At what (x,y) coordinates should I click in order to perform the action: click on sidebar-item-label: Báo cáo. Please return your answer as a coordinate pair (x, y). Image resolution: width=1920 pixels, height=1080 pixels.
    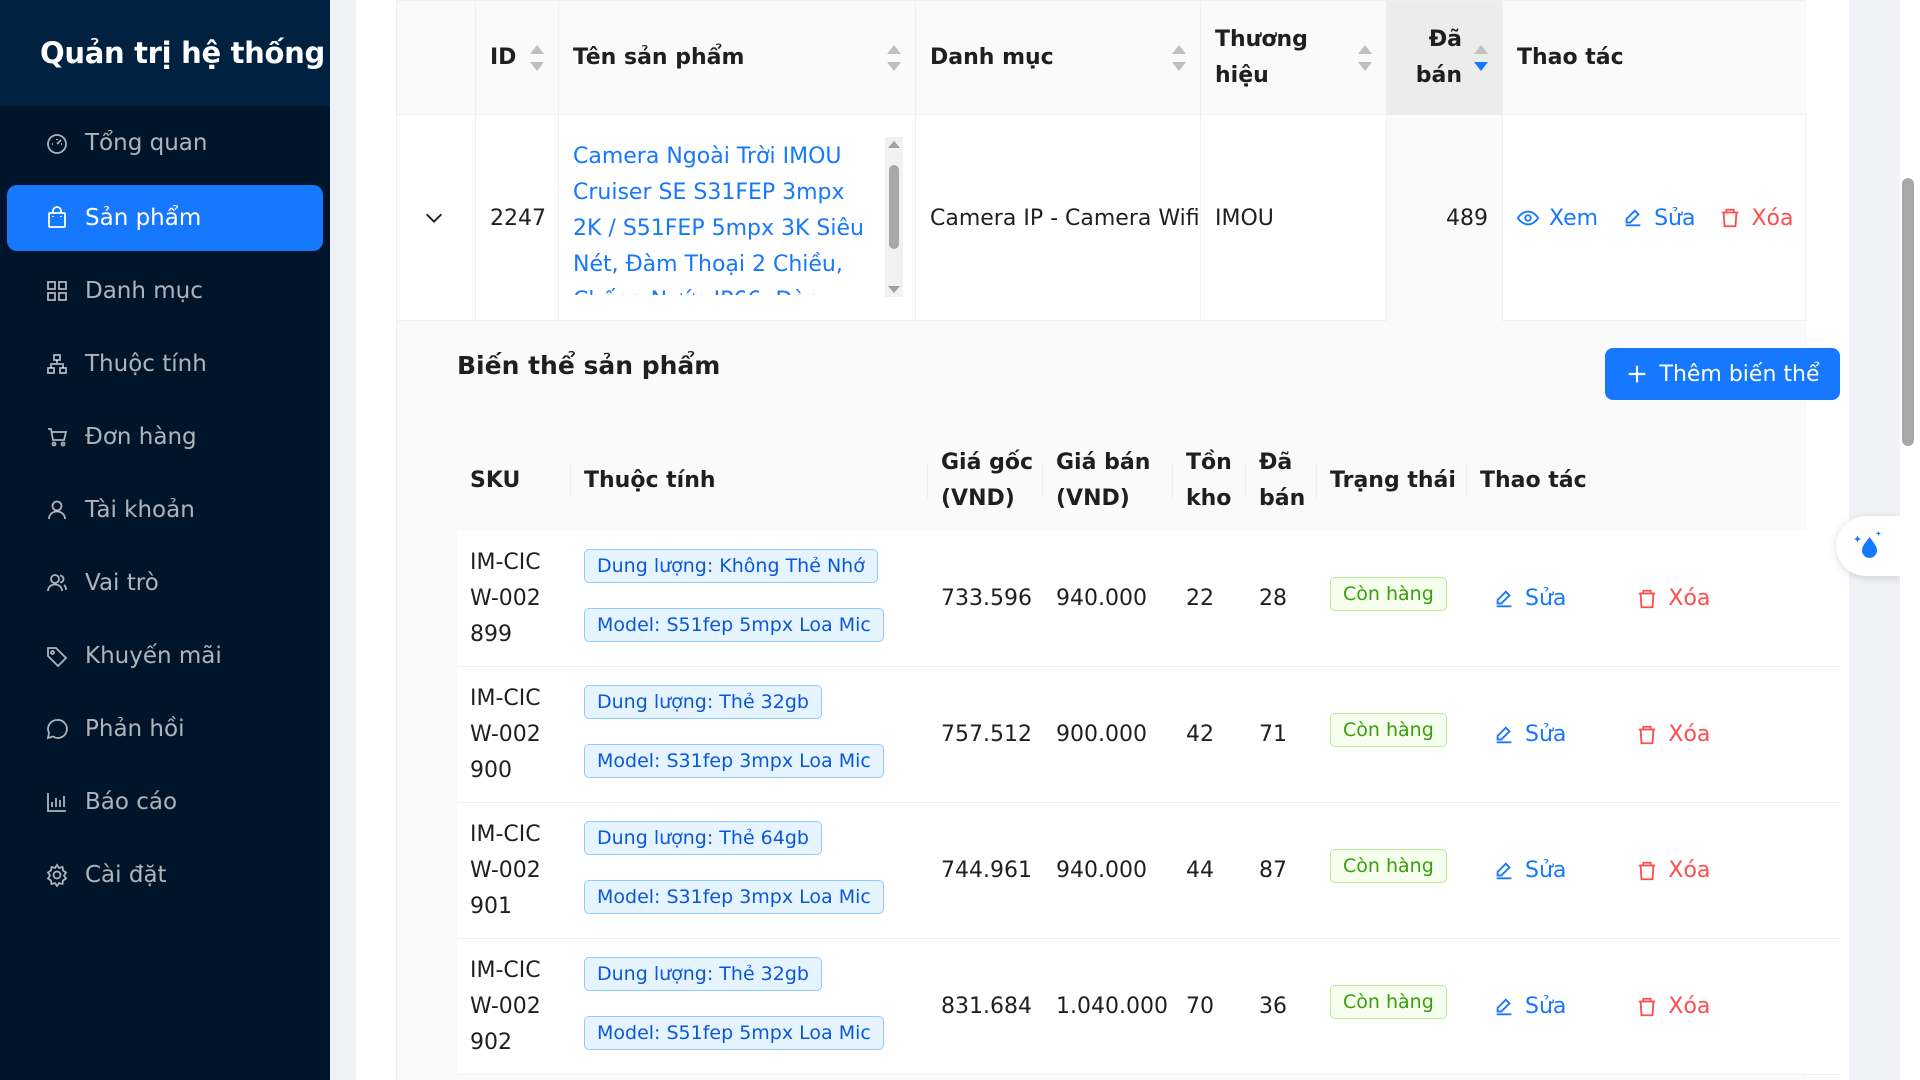
    Looking at the image, I should click on (131, 802).